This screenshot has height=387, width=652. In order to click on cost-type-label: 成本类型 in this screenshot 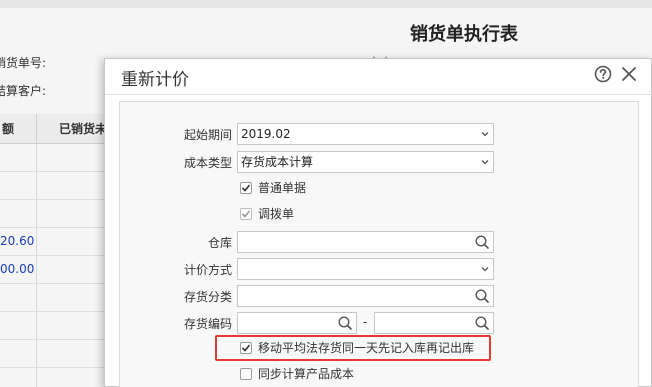, I will do `click(207, 163)`.